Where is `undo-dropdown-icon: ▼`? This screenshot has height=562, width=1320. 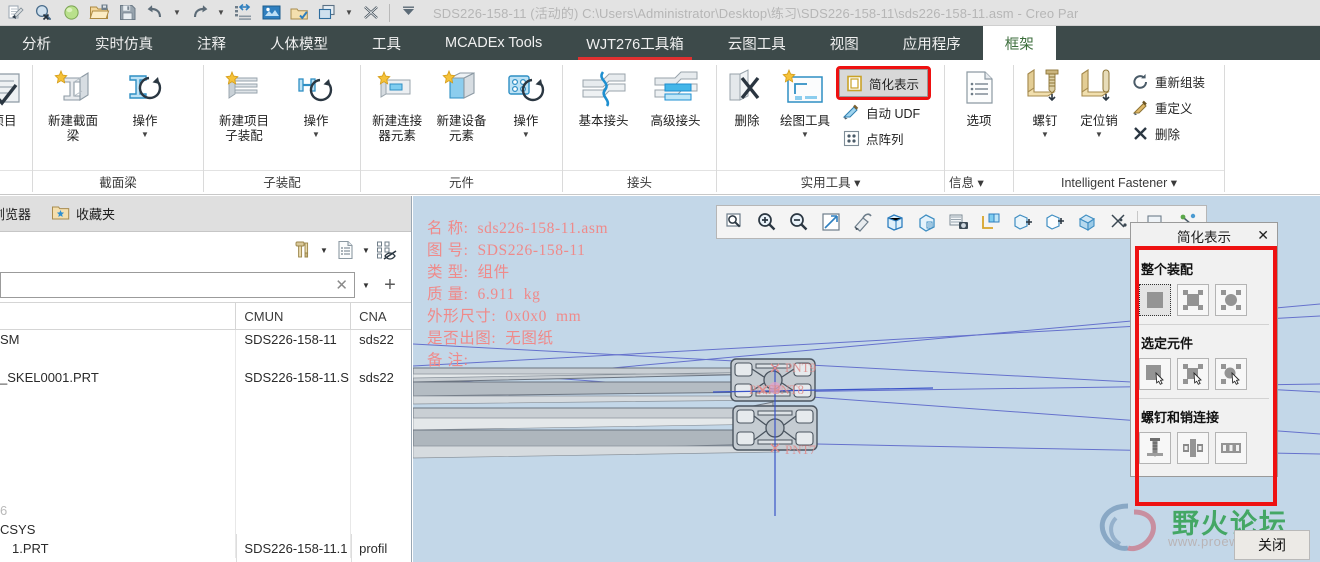
undo-dropdown-icon: ▼ is located at coordinates (177, 13).